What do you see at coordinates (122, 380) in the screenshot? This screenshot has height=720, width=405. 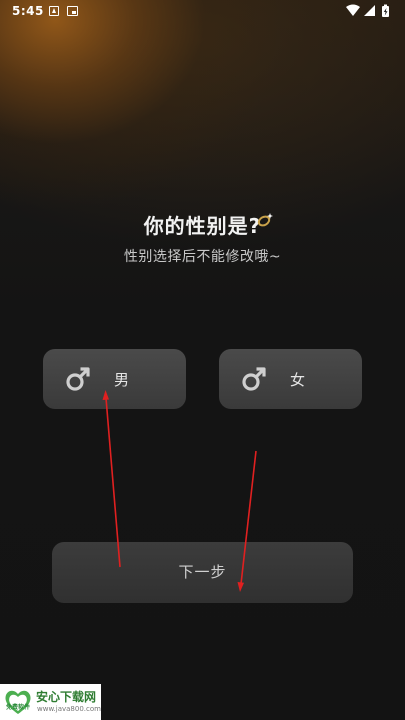 I see `gender-option-male-label: 男` at bounding box center [122, 380].